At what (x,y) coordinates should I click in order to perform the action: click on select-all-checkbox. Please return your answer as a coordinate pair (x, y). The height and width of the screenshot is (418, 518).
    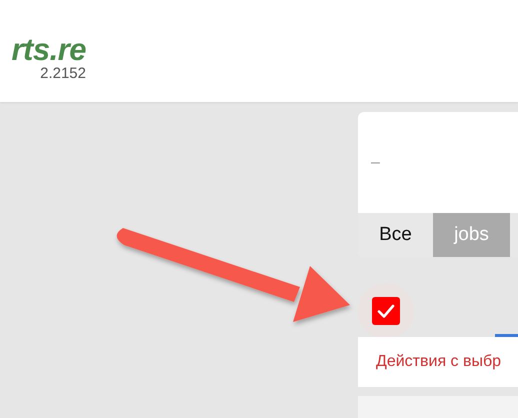
    Looking at the image, I should click on (386, 311).